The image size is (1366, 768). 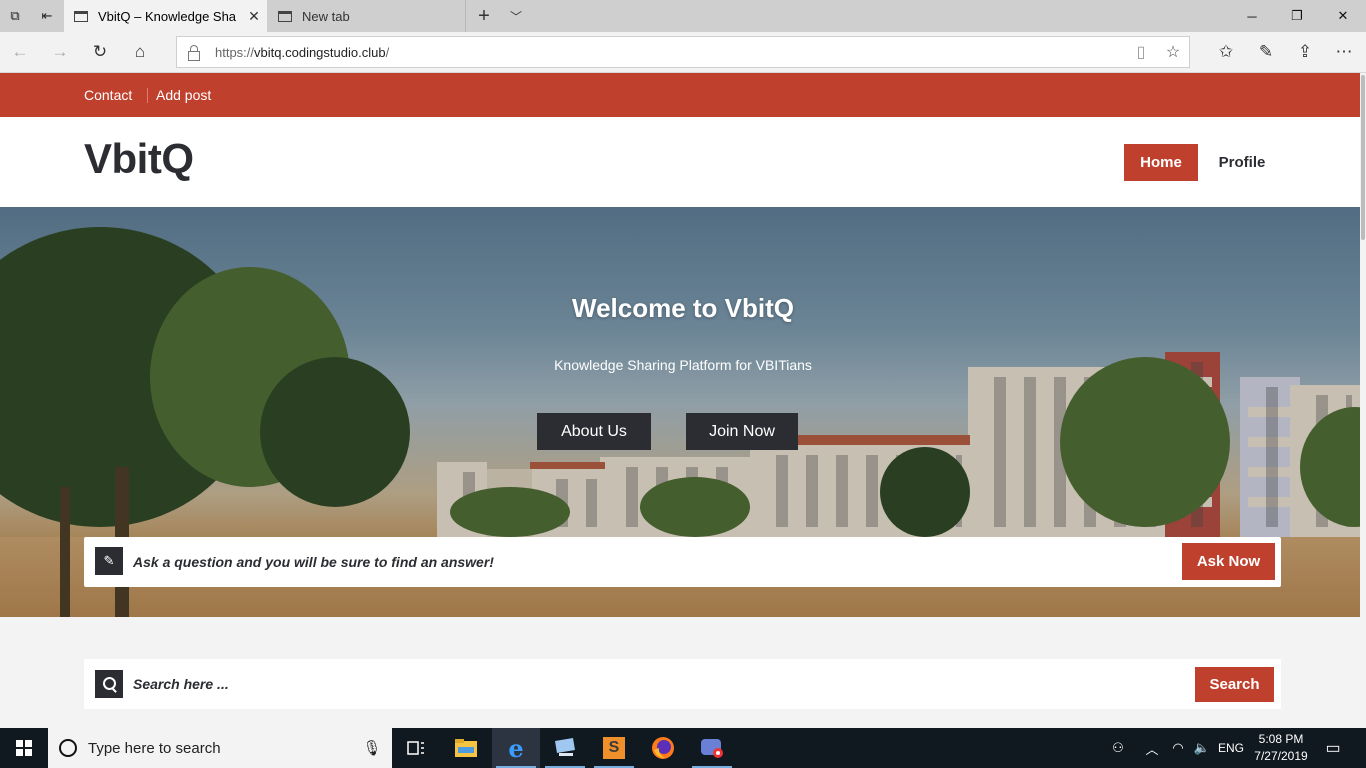 I want to click on volume-icon: 🔈, so click(x=1202, y=748).